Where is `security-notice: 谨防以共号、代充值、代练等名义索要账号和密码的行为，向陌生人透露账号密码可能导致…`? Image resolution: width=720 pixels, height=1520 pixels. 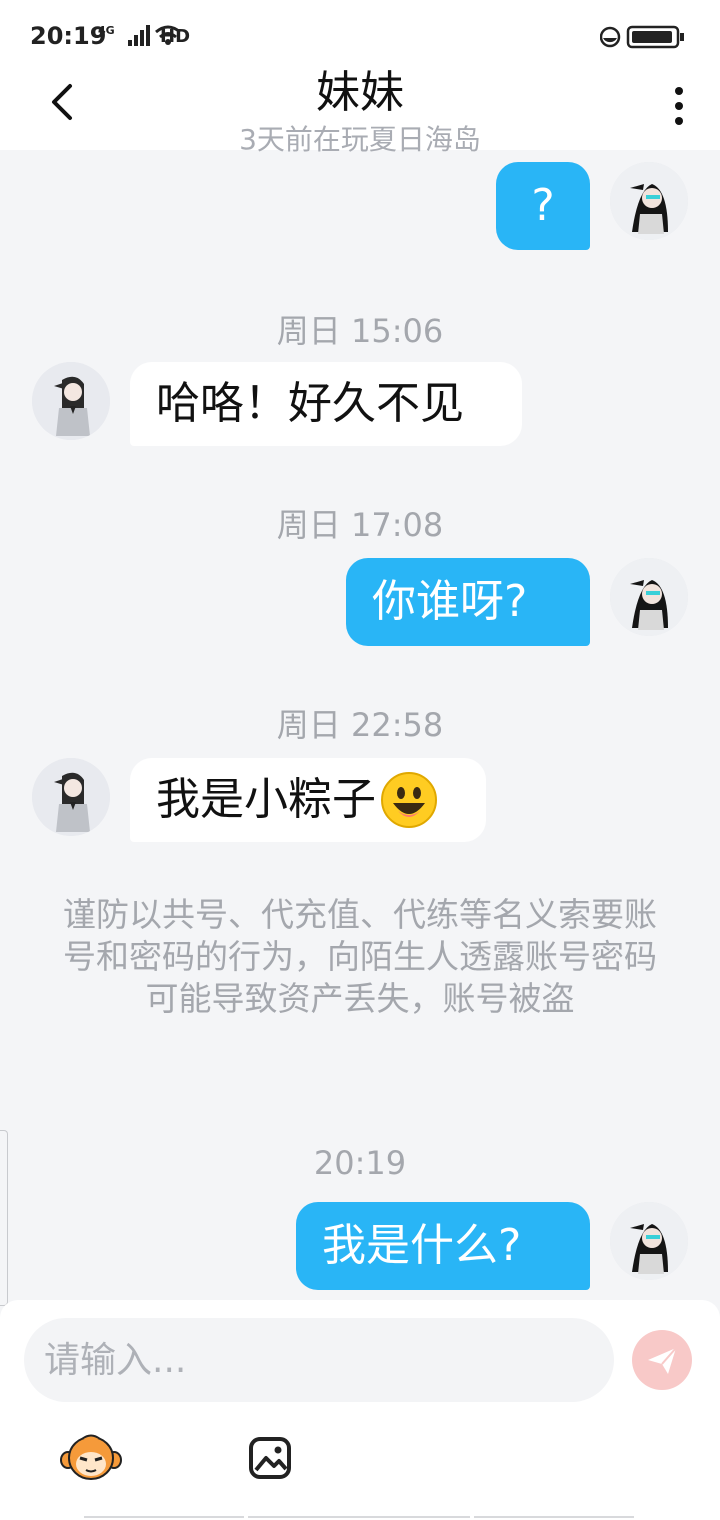 security-notice: 谨防以共号、代充值、代练等名义索要账号和密码的行为，向陌生人透露账号密码可能导致… is located at coordinates (360, 956).